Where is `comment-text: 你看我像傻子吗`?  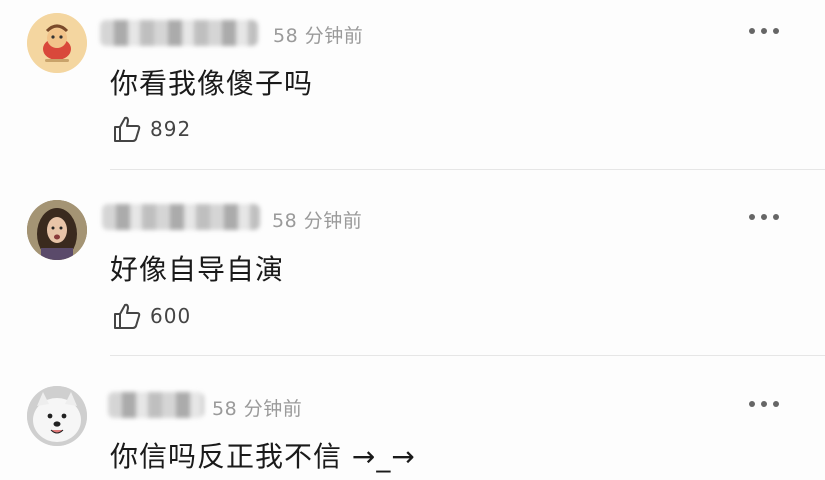
comment-text: 你看我像傻子吗 is located at coordinates (212, 83).